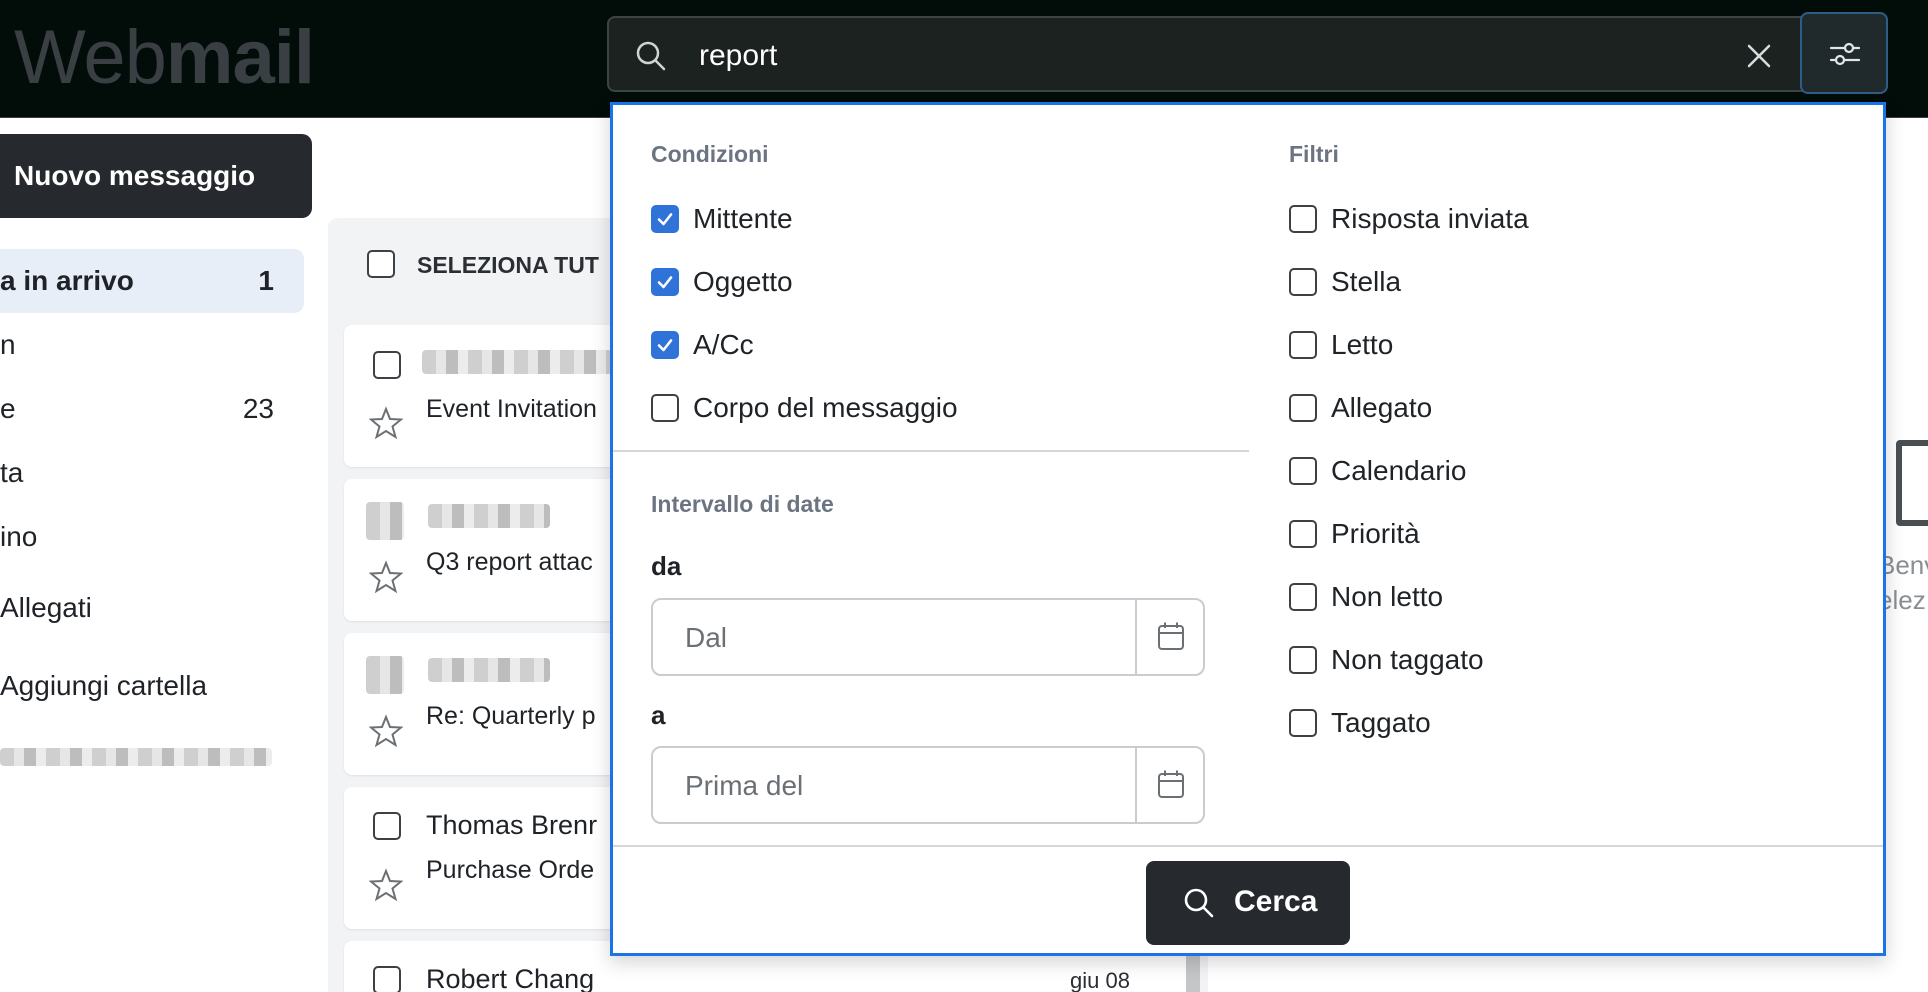 Image resolution: width=1928 pixels, height=992 pixels. I want to click on mail-icon, so click(1912, 483).